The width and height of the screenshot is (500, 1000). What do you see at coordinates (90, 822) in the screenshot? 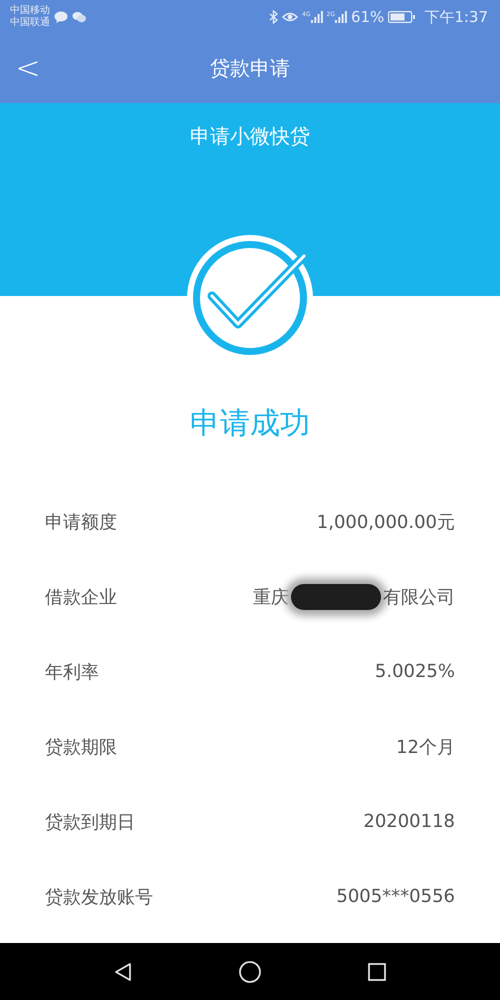
I see `field-label: 贷款到期日` at bounding box center [90, 822].